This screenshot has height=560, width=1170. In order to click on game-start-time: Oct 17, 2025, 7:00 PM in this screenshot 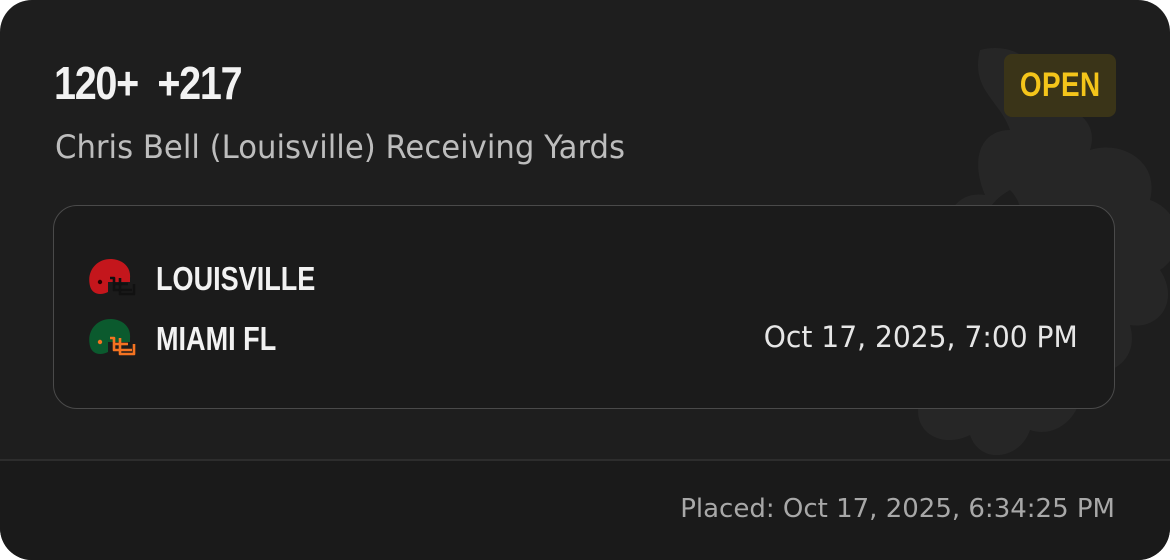, I will do `click(920, 337)`.